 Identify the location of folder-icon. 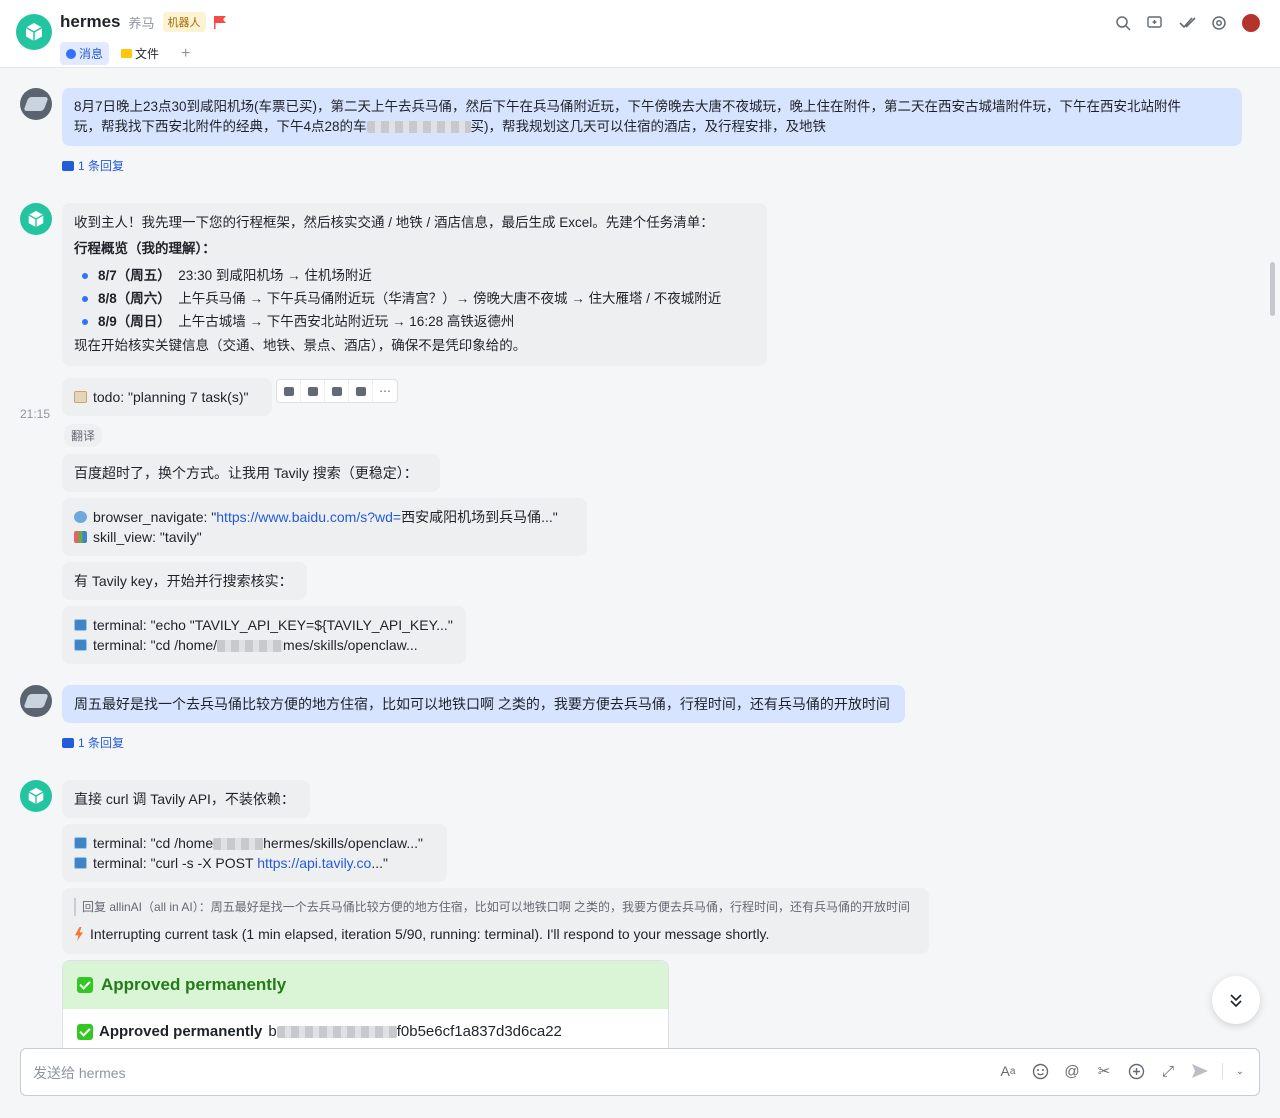
(127, 53).